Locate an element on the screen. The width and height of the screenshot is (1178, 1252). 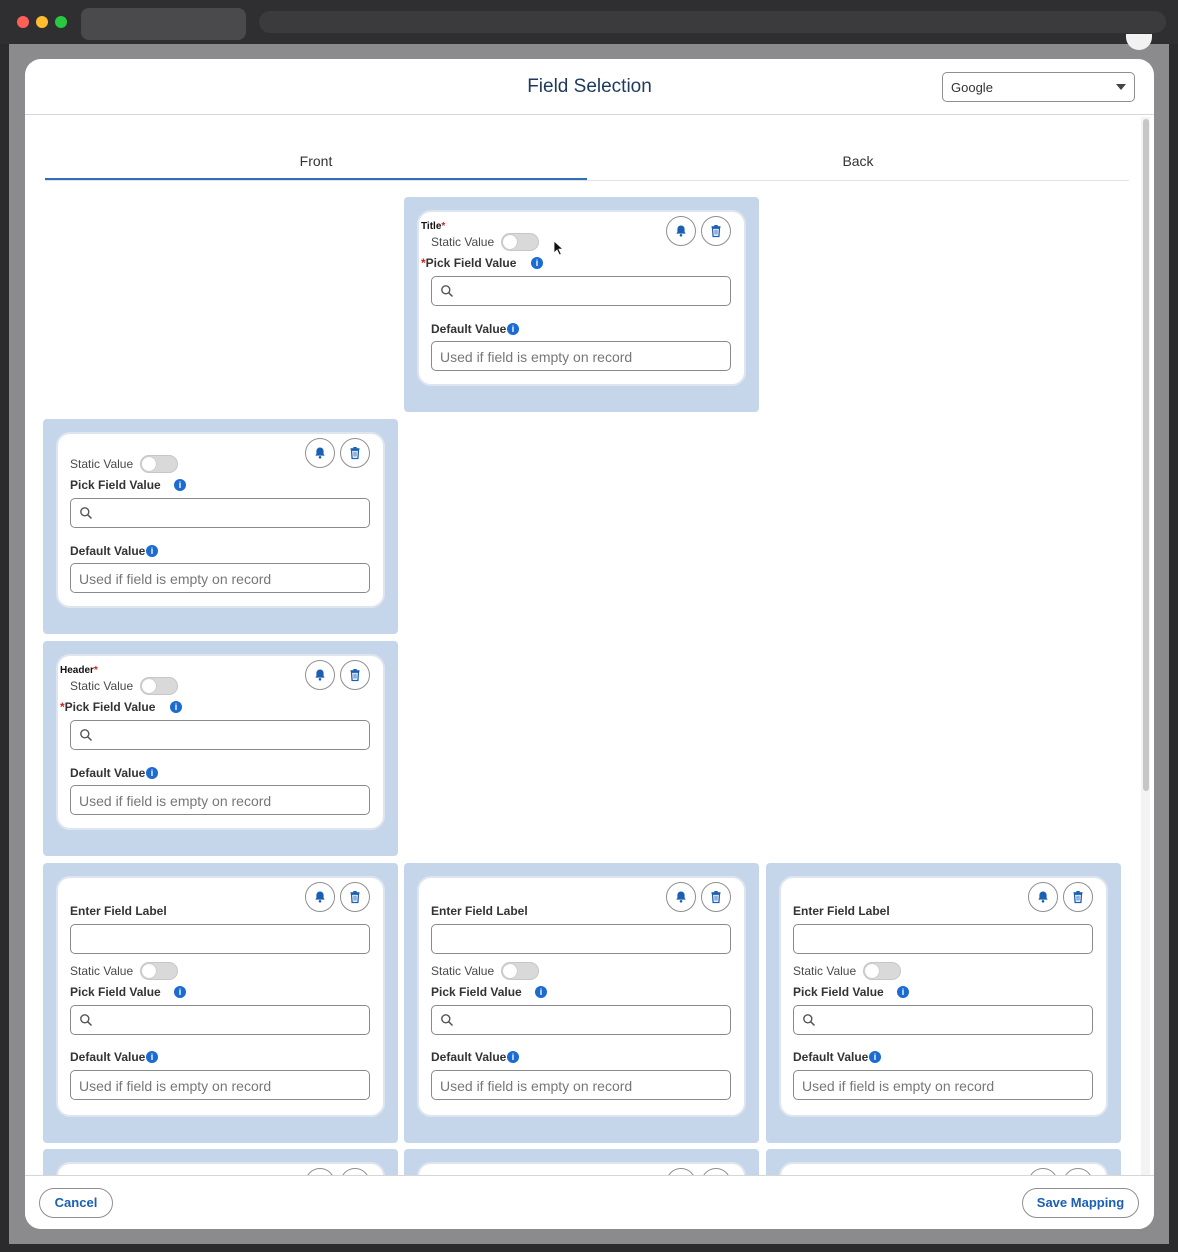
minimize-window-button is located at coordinates (42, 22).